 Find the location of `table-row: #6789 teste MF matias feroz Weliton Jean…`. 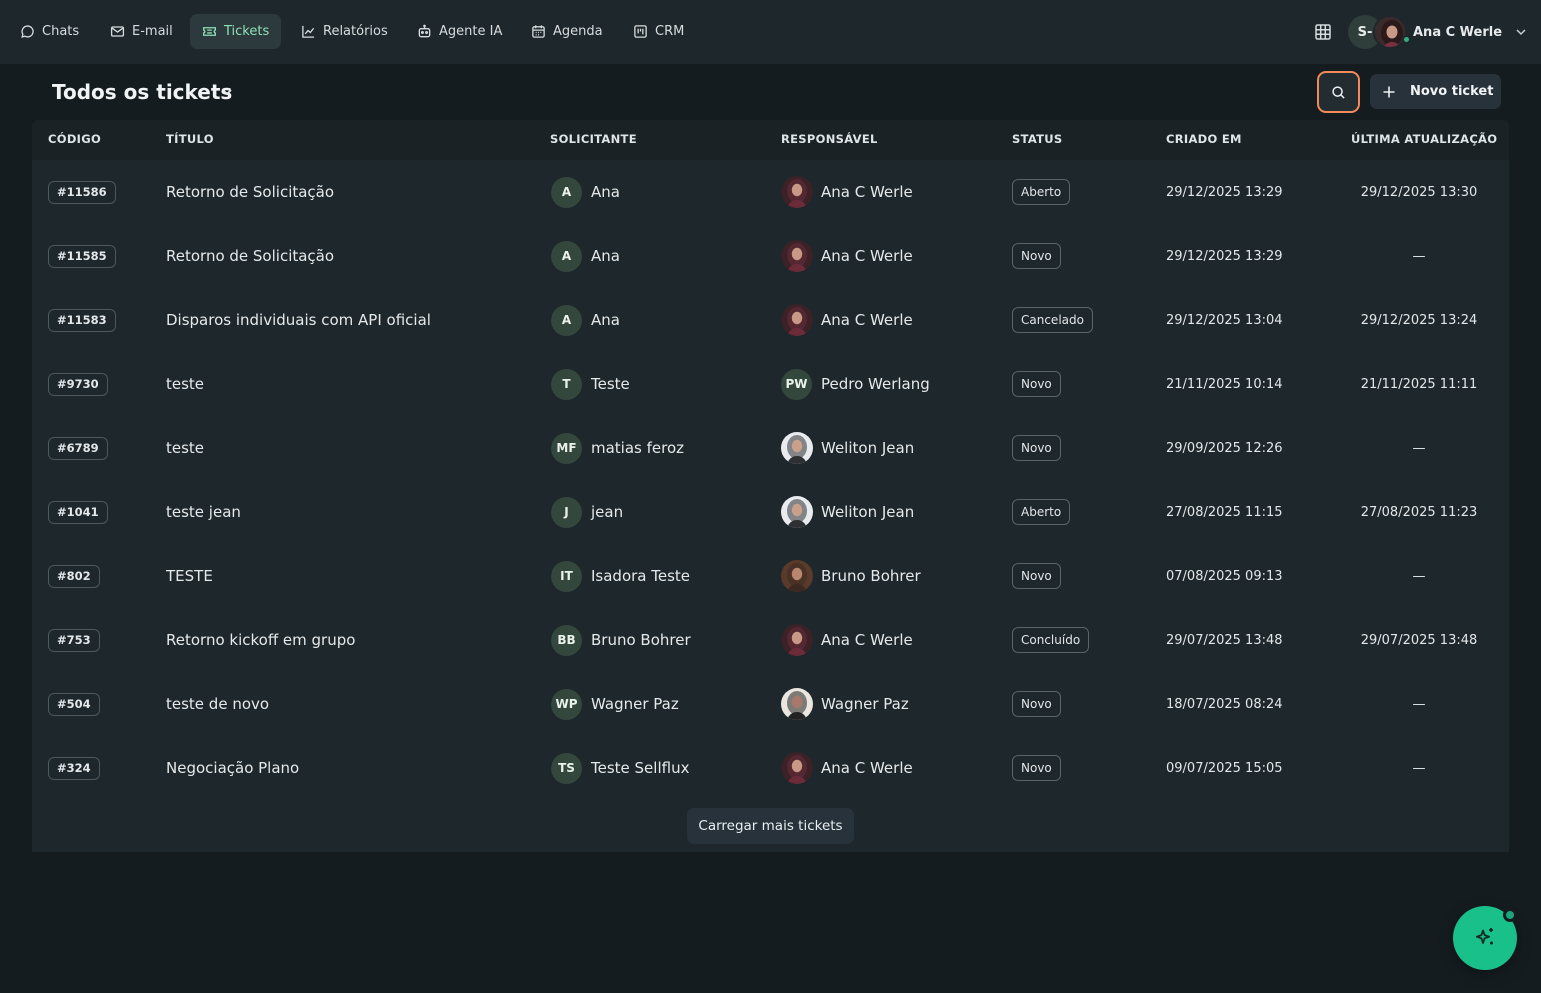

table-row: #6789 teste MF matias feroz Weliton Jean… is located at coordinates (770, 448).